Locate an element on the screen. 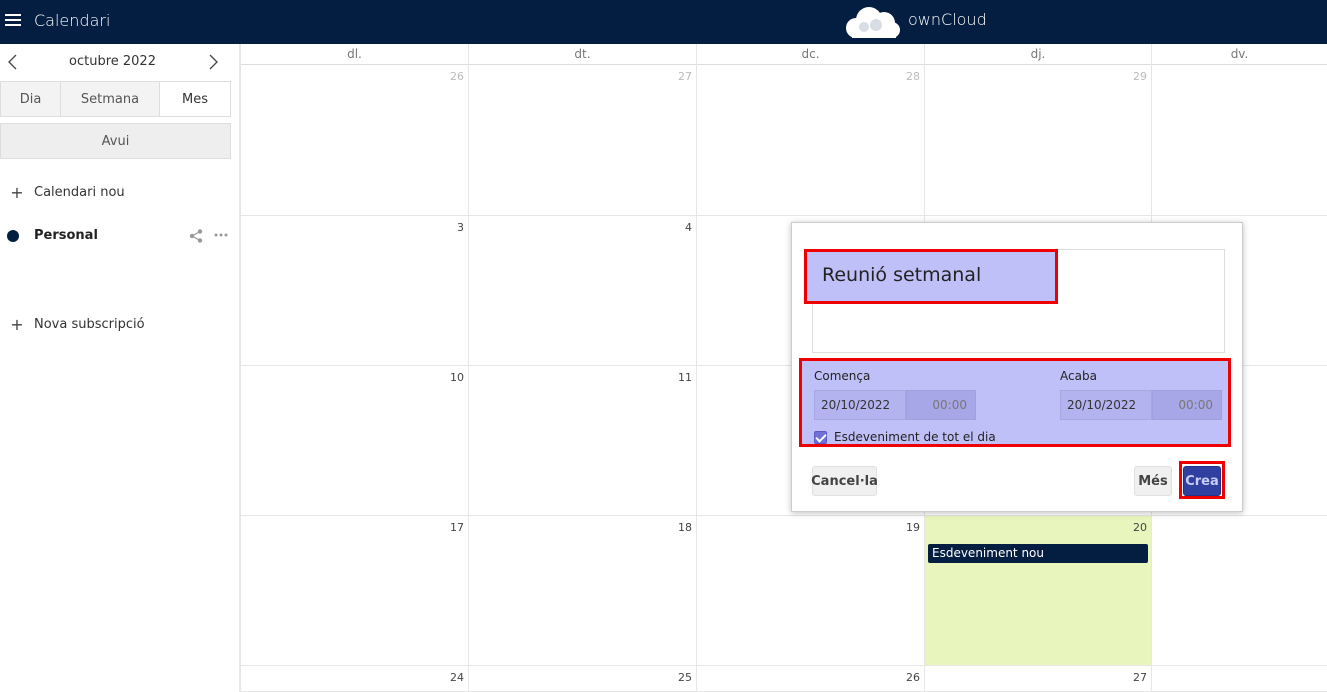 The image size is (1327, 692). cancel-button: Cancel·la is located at coordinates (844, 481).